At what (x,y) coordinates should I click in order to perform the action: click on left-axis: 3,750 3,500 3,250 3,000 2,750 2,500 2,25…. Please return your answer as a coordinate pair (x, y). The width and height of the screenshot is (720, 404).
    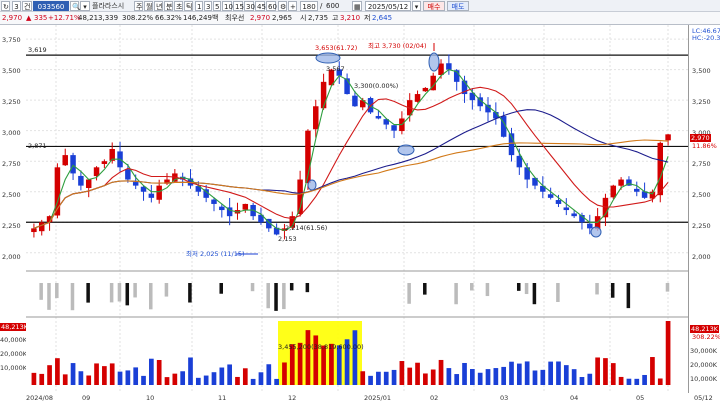
    Looking at the image, I should click on (15, 209).